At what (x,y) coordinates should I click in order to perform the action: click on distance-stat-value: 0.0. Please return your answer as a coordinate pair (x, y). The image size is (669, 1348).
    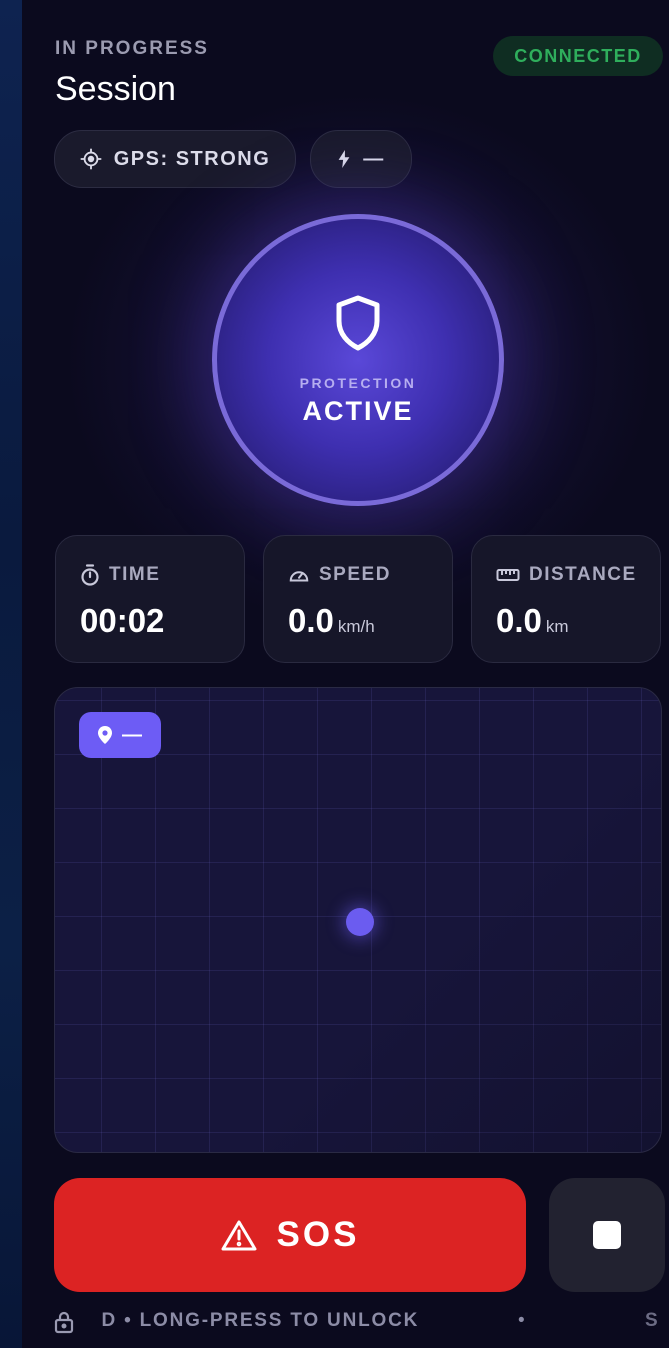
    Looking at the image, I should click on (519, 620).